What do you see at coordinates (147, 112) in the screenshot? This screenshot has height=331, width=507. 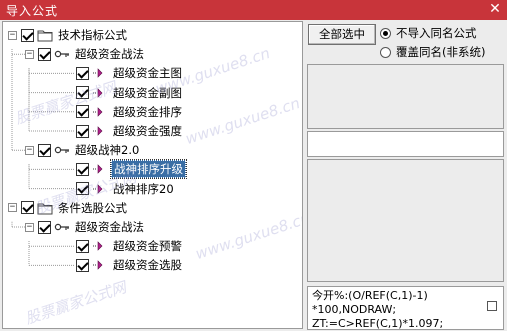 I see `tree-node-label: 超级资金排序` at bounding box center [147, 112].